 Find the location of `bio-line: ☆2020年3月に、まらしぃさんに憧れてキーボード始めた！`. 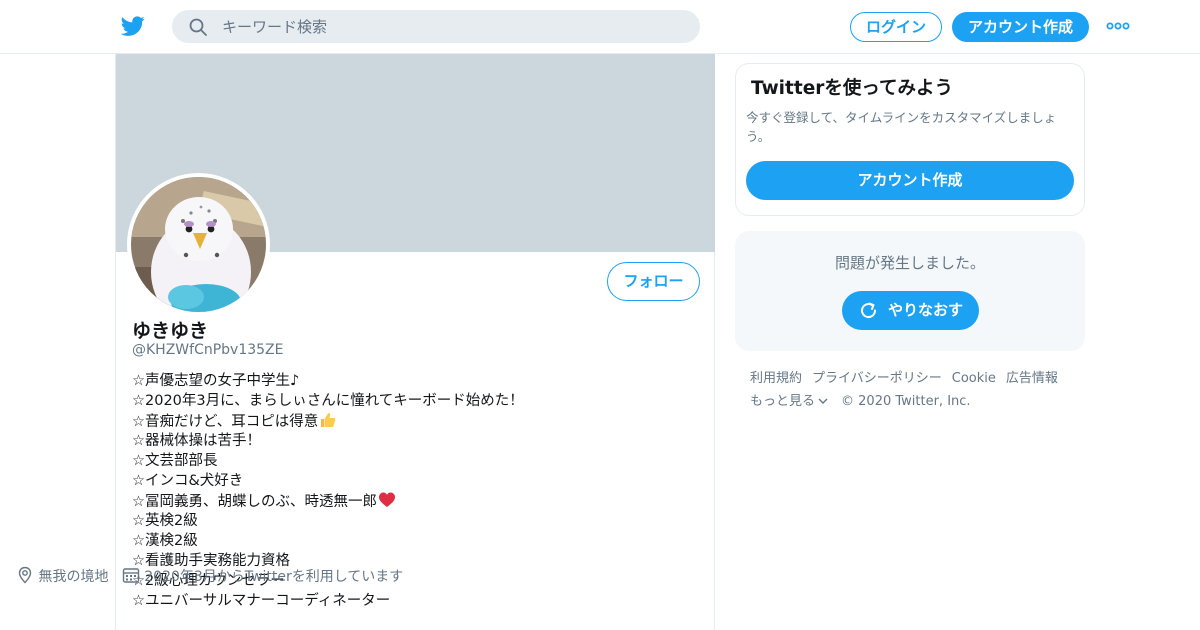

bio-line: ☆2020年3月に、まらしぃさんに憧れてキーボード始めた！ is located at coordinates (328, 401).